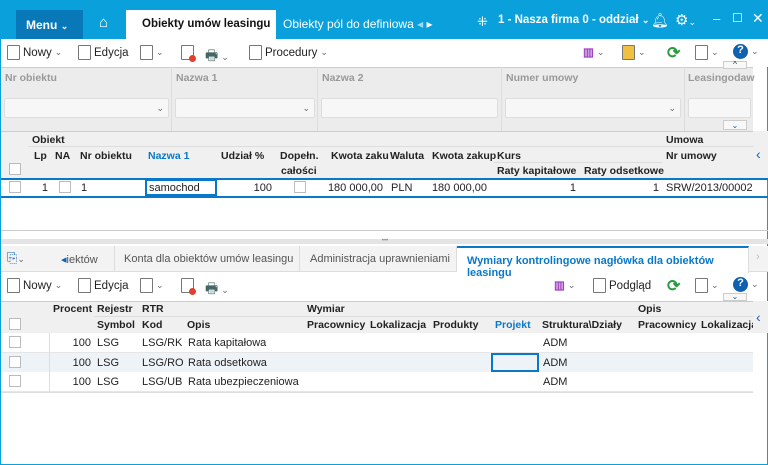 Image resolution: width=768 pixels, height=465 pixels. What do you see at coordinates (572, 188) in the screenshot?
I see `cell-raty-kapitalowe: 1` at bounding box center [572, 188].